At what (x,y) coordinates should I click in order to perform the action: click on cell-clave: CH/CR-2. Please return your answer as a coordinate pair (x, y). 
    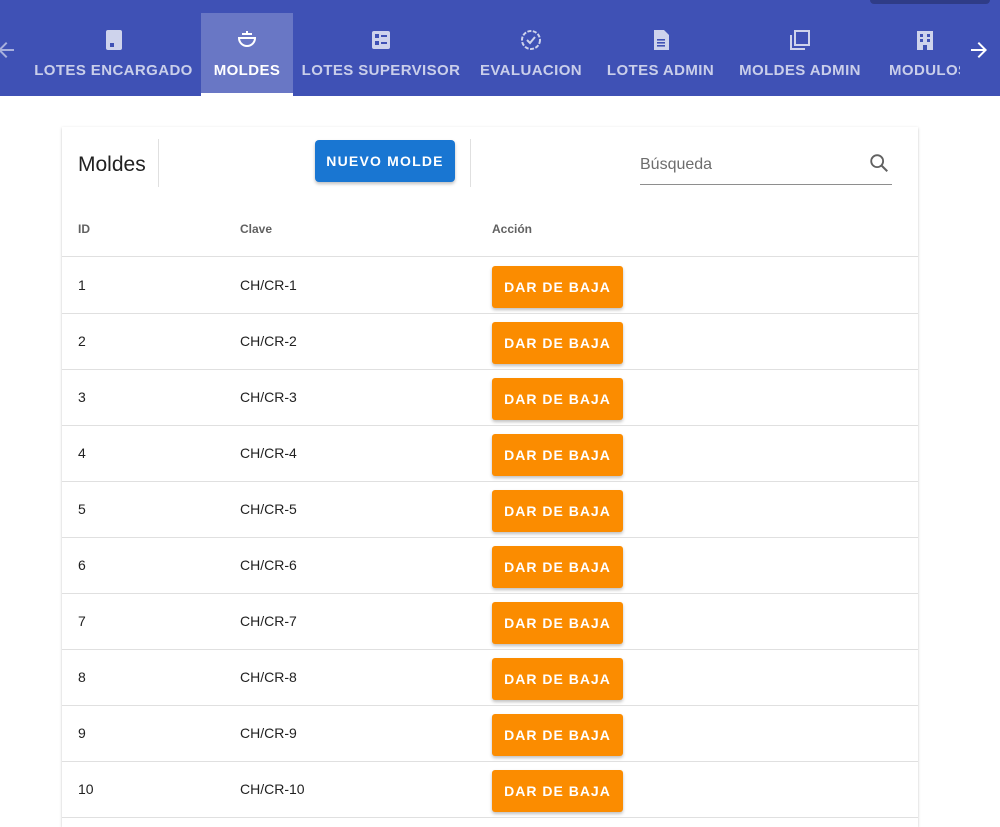
    Looking at the image, I should click on (268, 341).